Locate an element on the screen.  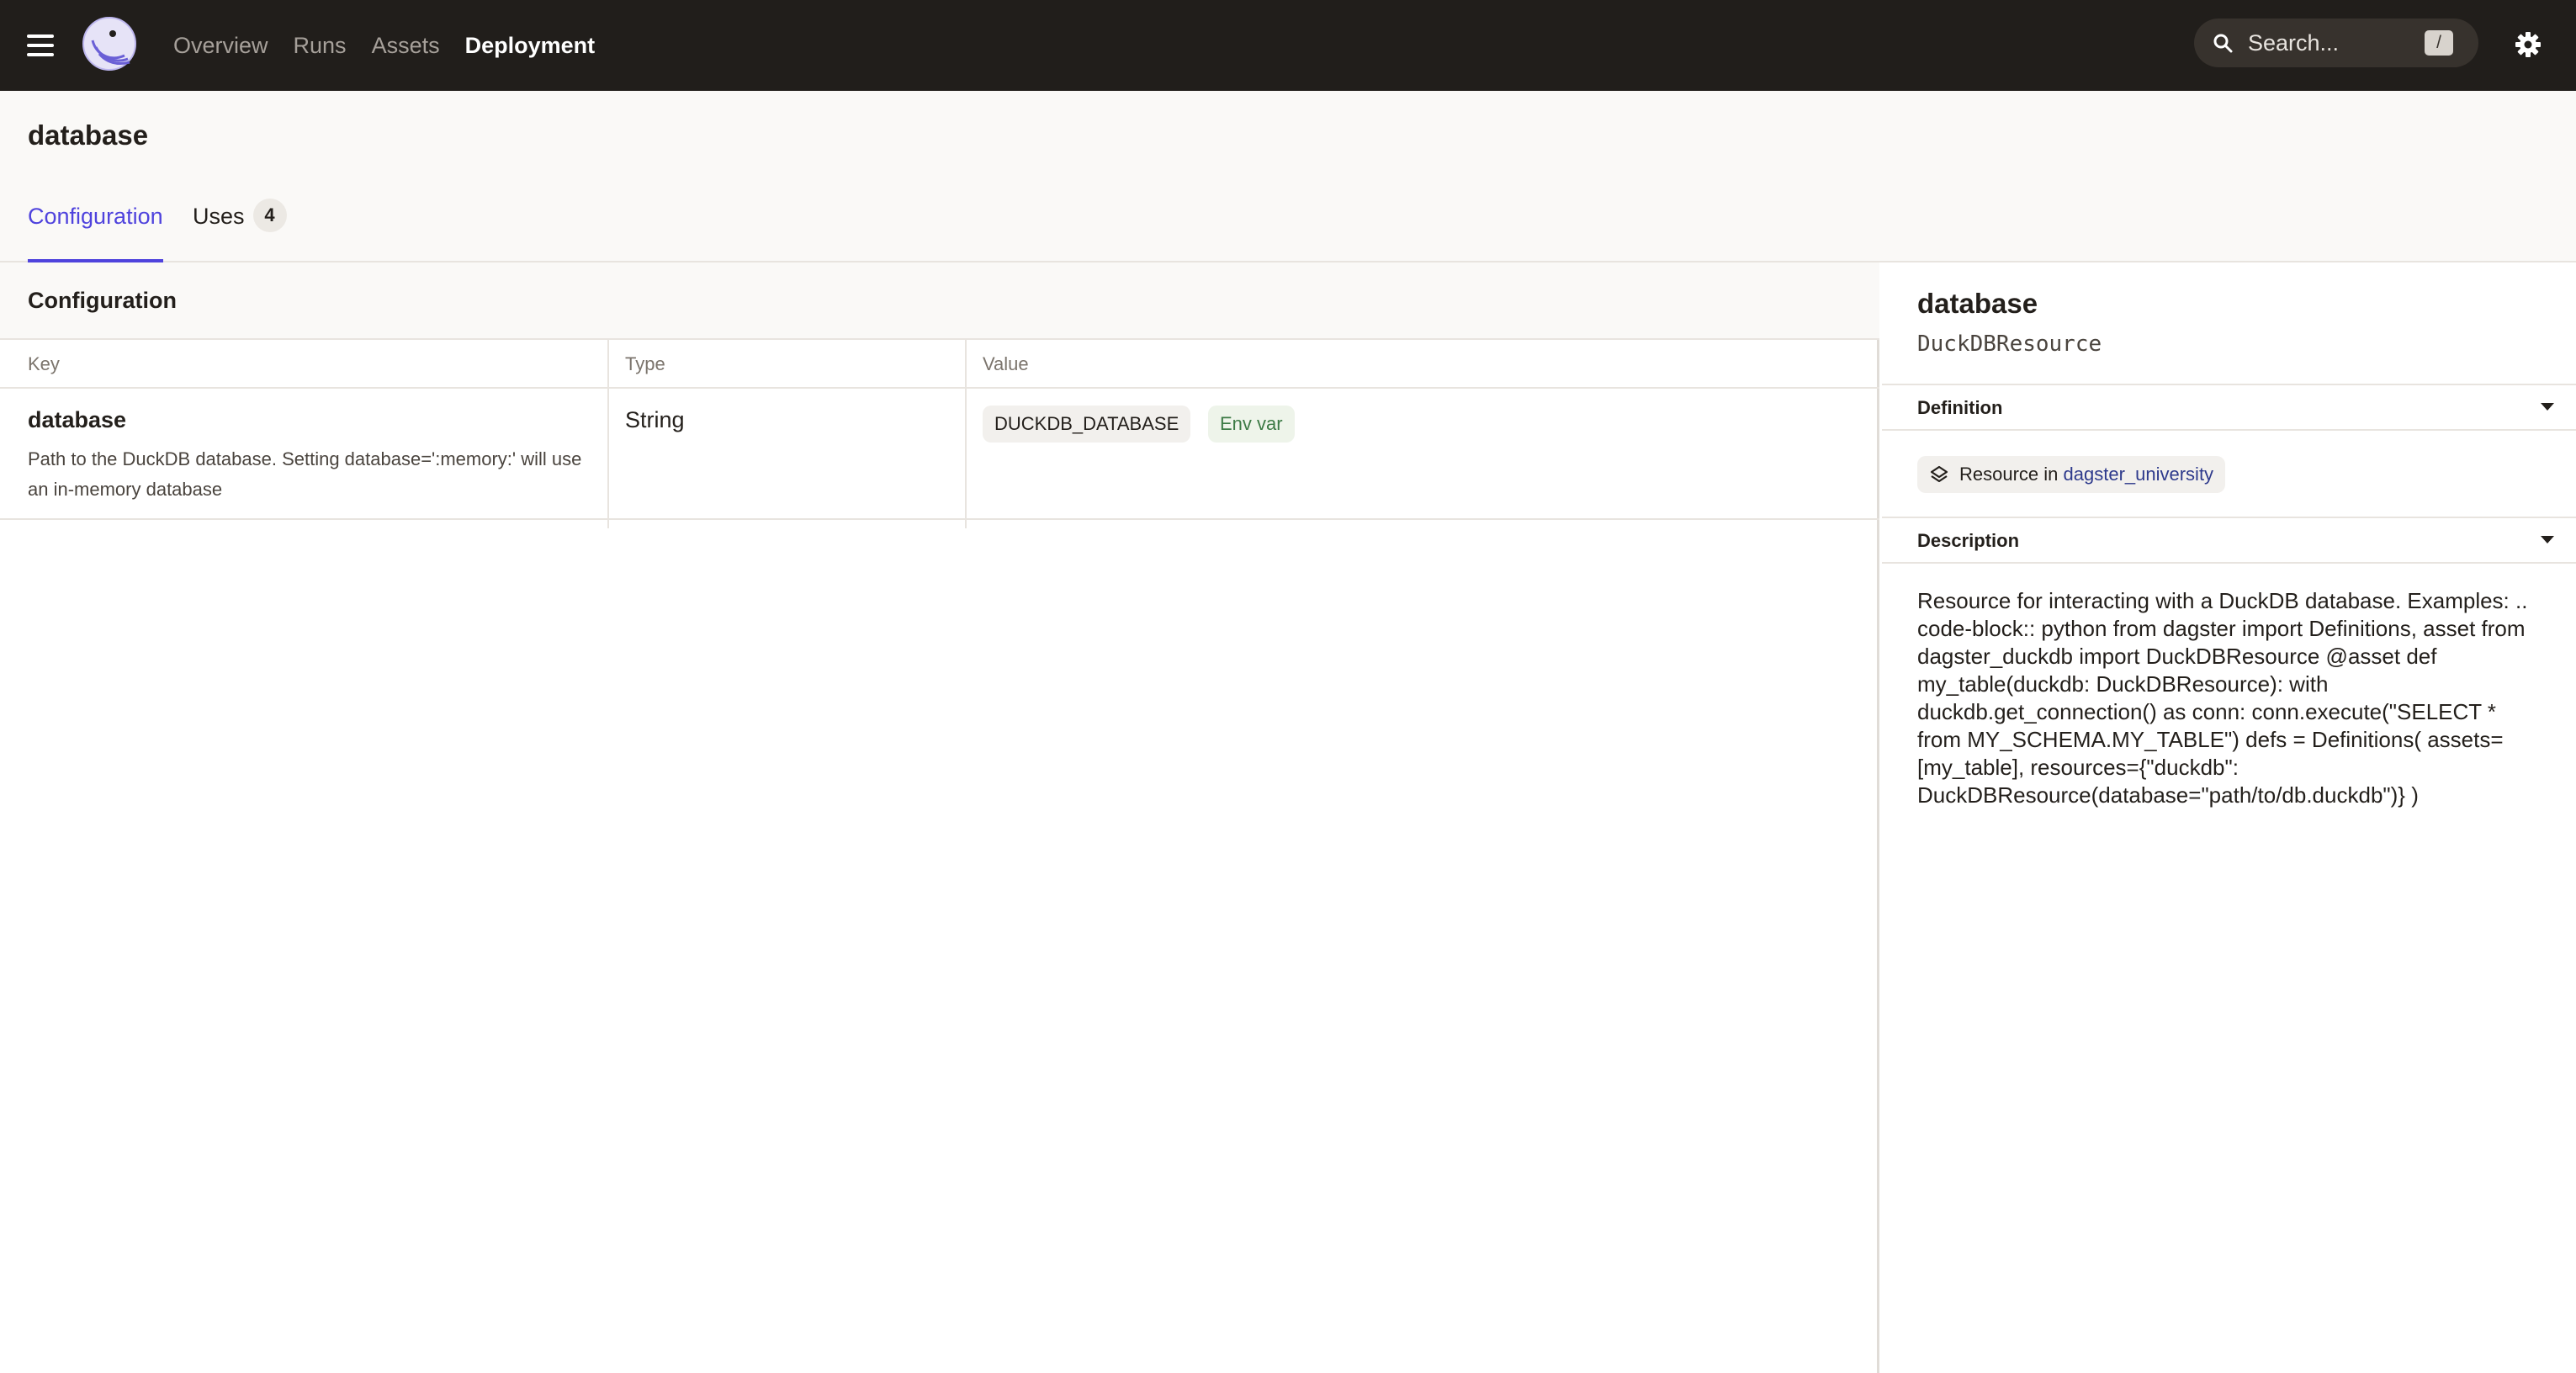
config-key-name: database is located at coordinates (77, 419).